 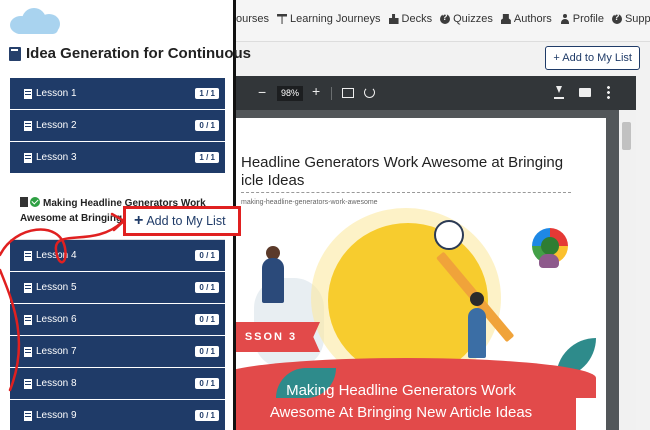 I want to click on nav-learning-journeys: Learning Journeys, so click(x=329, y=19).